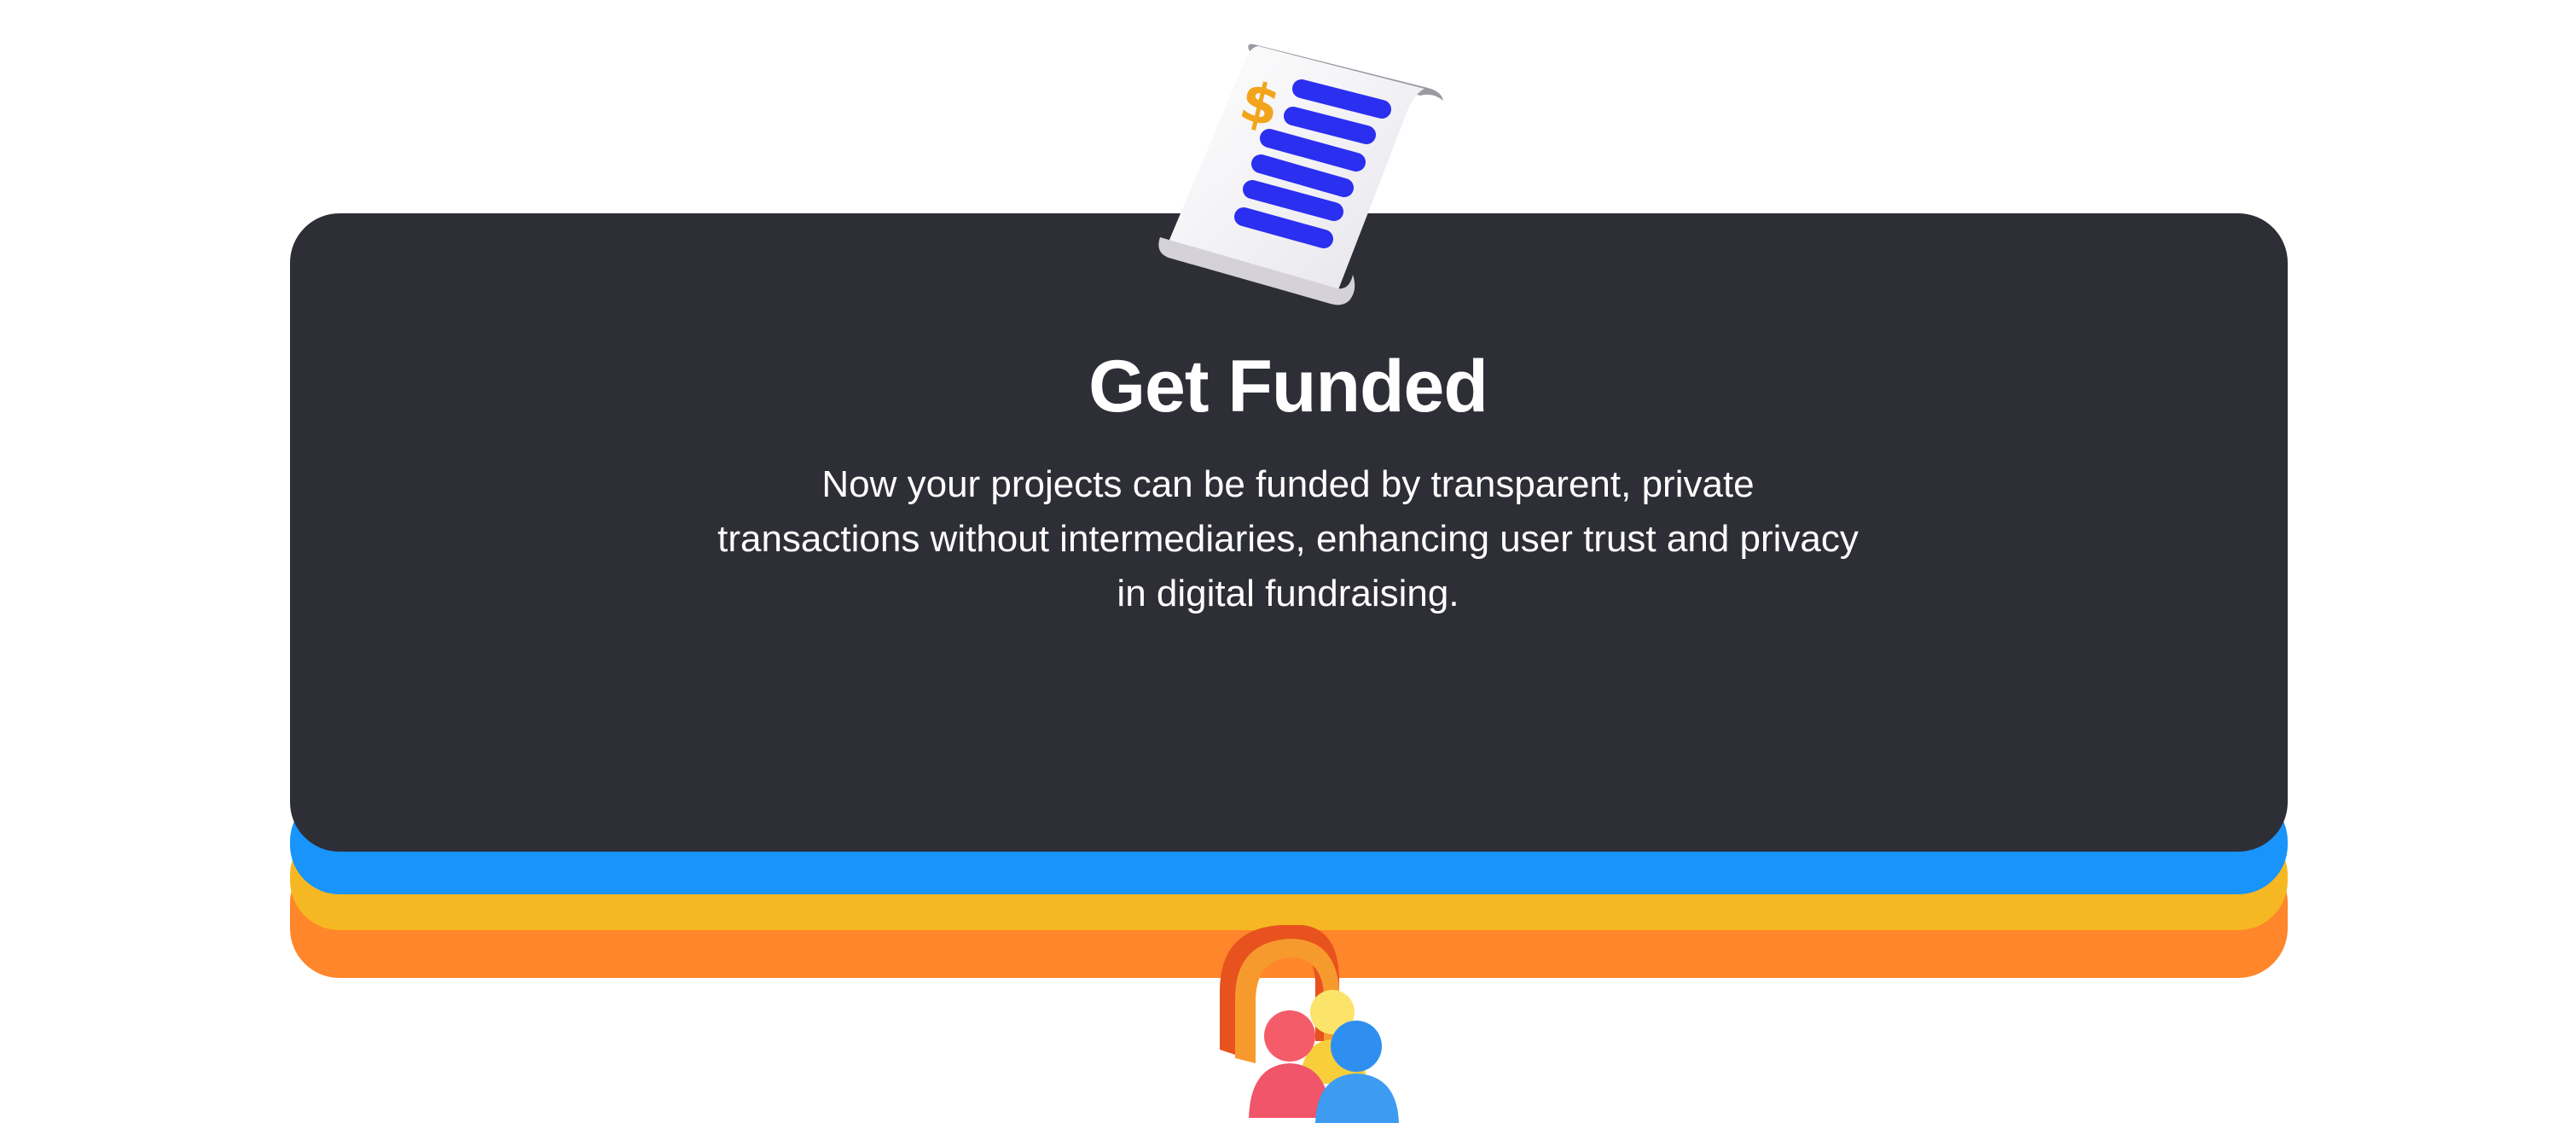 This screenshot has height=1123, width=2576. Describe the element at coordinates (1288, 387) in the screenshot. I see `card-title: Get Funded` at that location.